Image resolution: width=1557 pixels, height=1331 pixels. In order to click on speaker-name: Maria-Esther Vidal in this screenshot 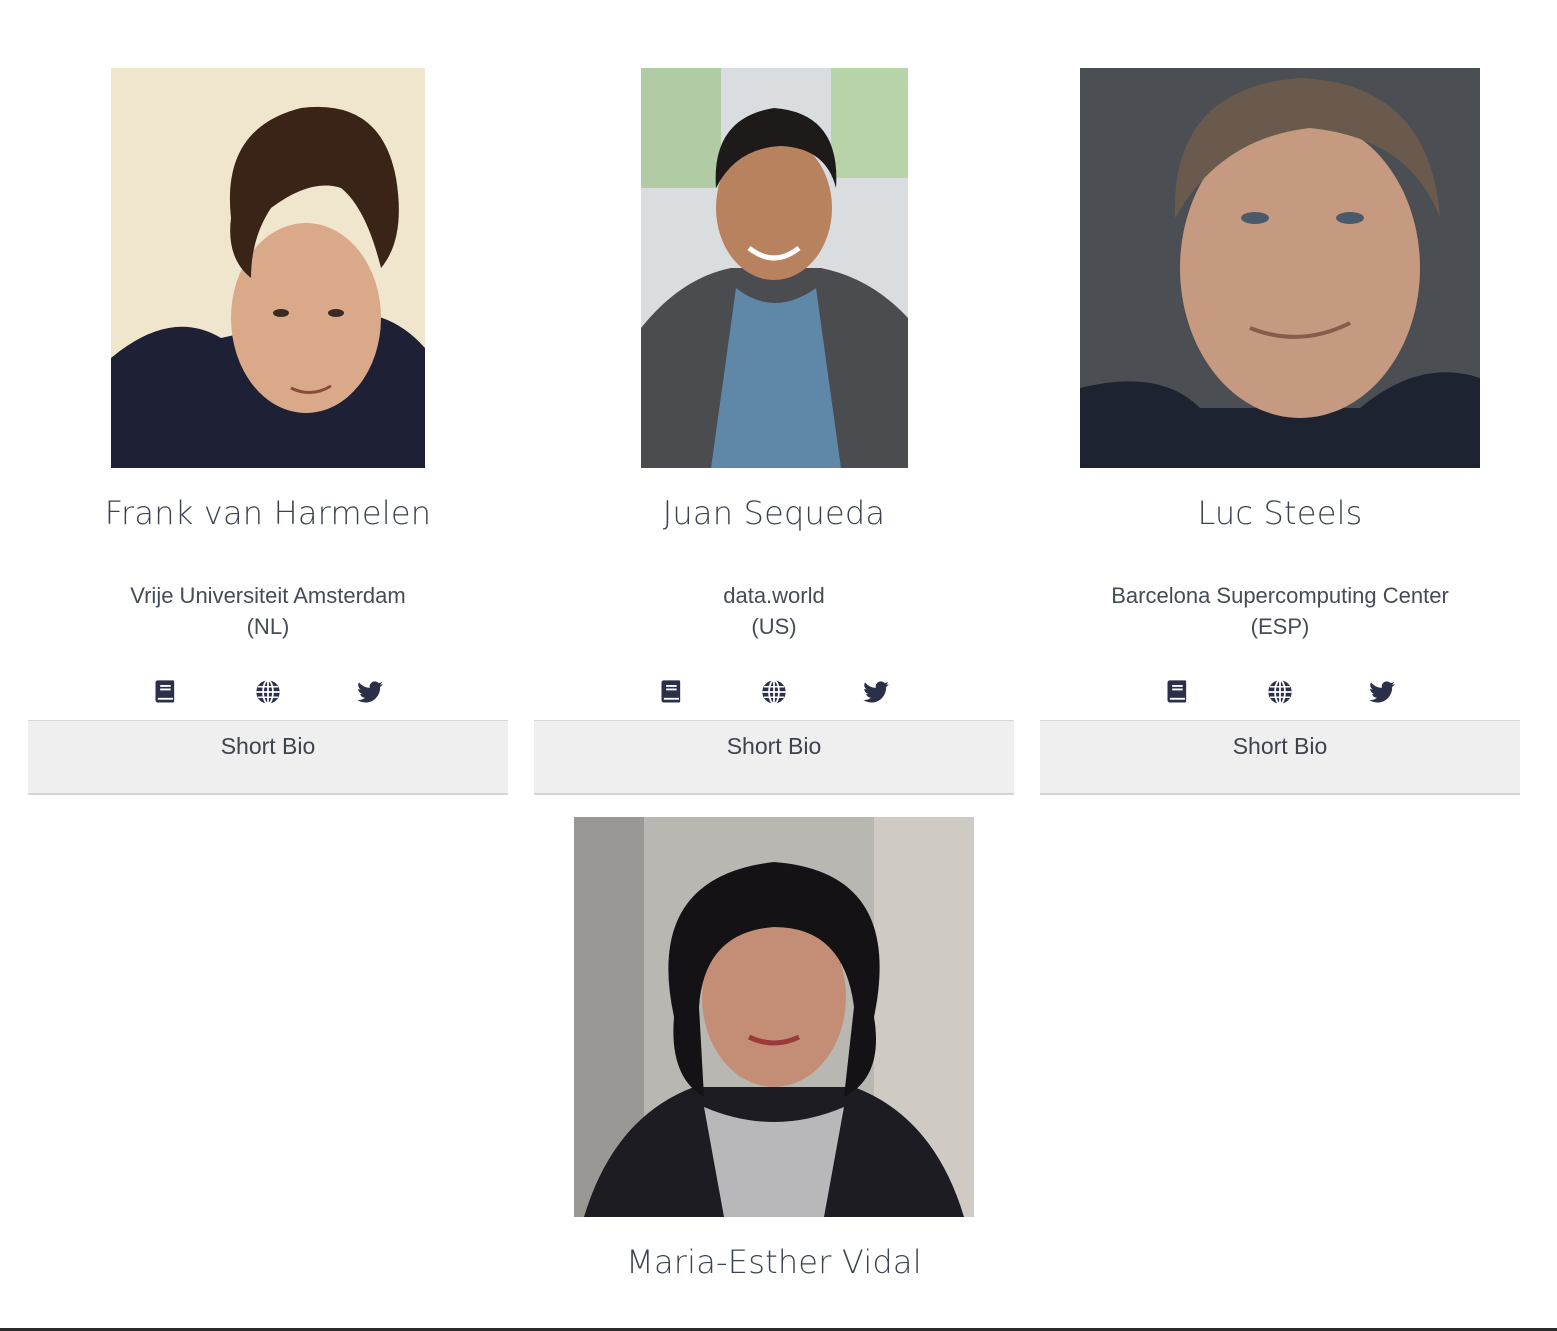, I will do `click(774, 1262)`.